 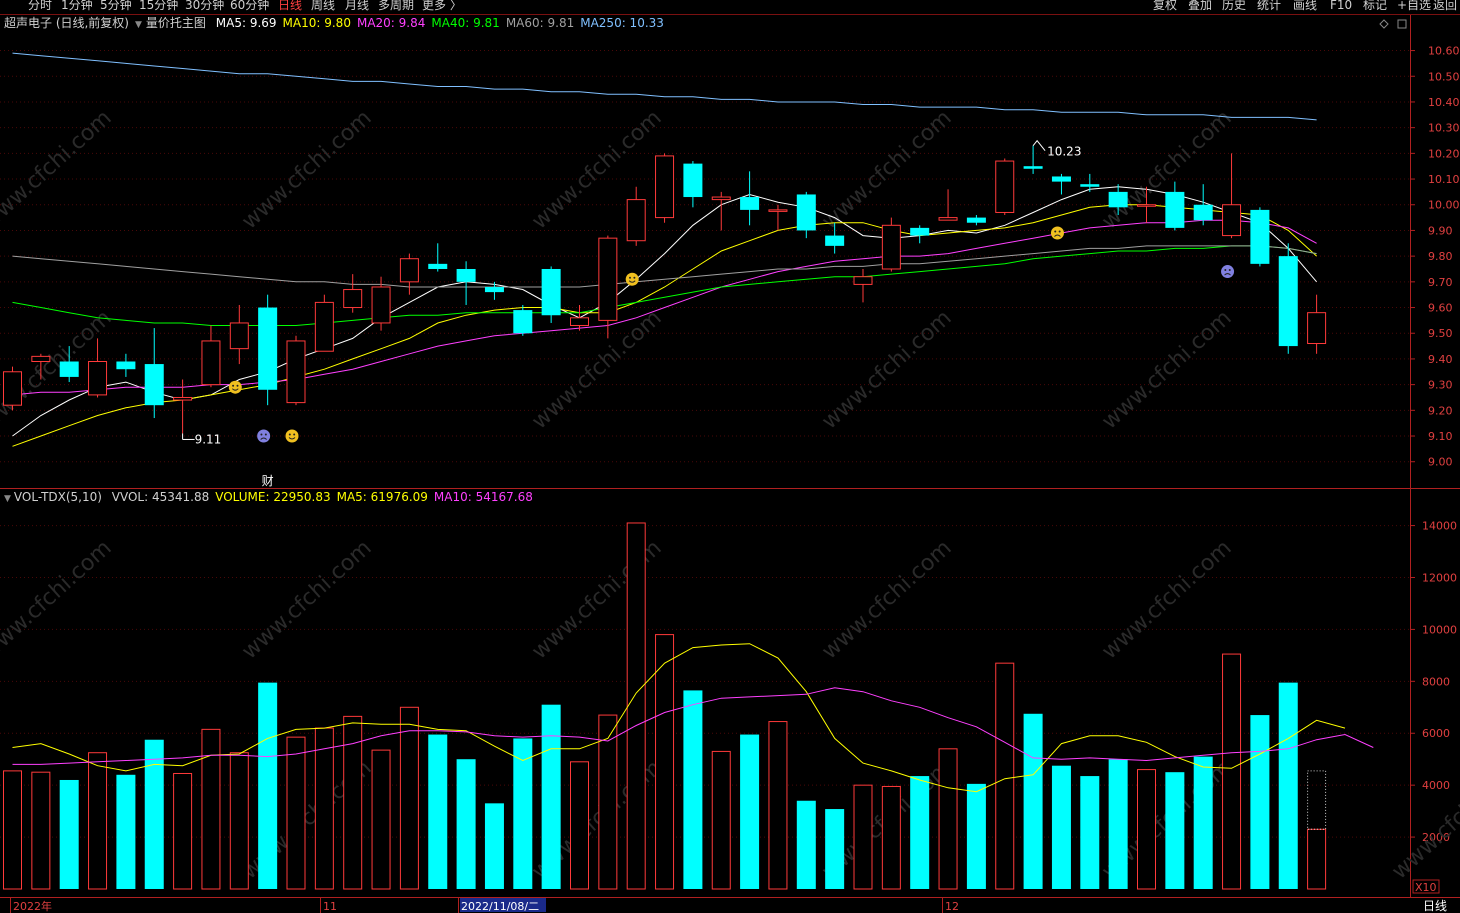 I want to click on price-tick-label: 9.80, so click(x=1440, y=256).